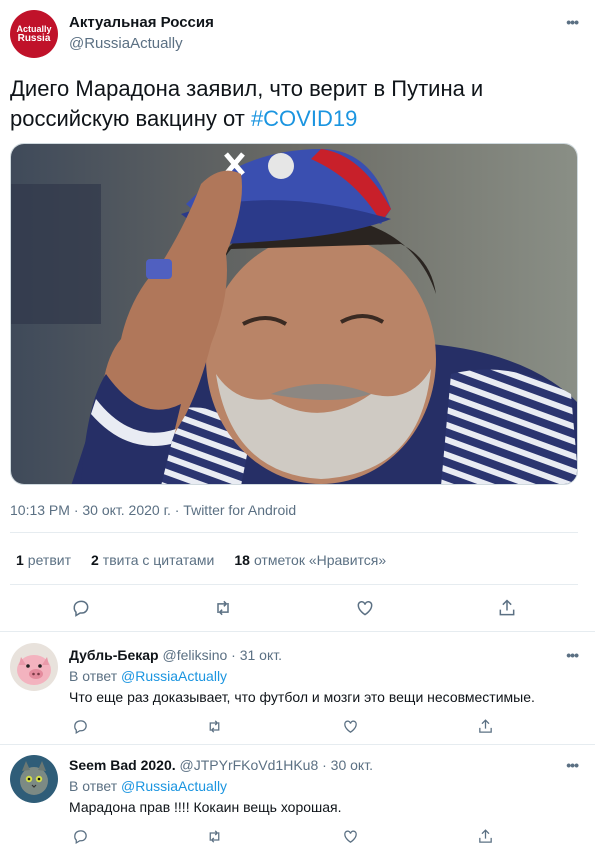 This screenshot has width=595, height=865. I want to click on author-avatar: Actually Russia, so click(34, 34).